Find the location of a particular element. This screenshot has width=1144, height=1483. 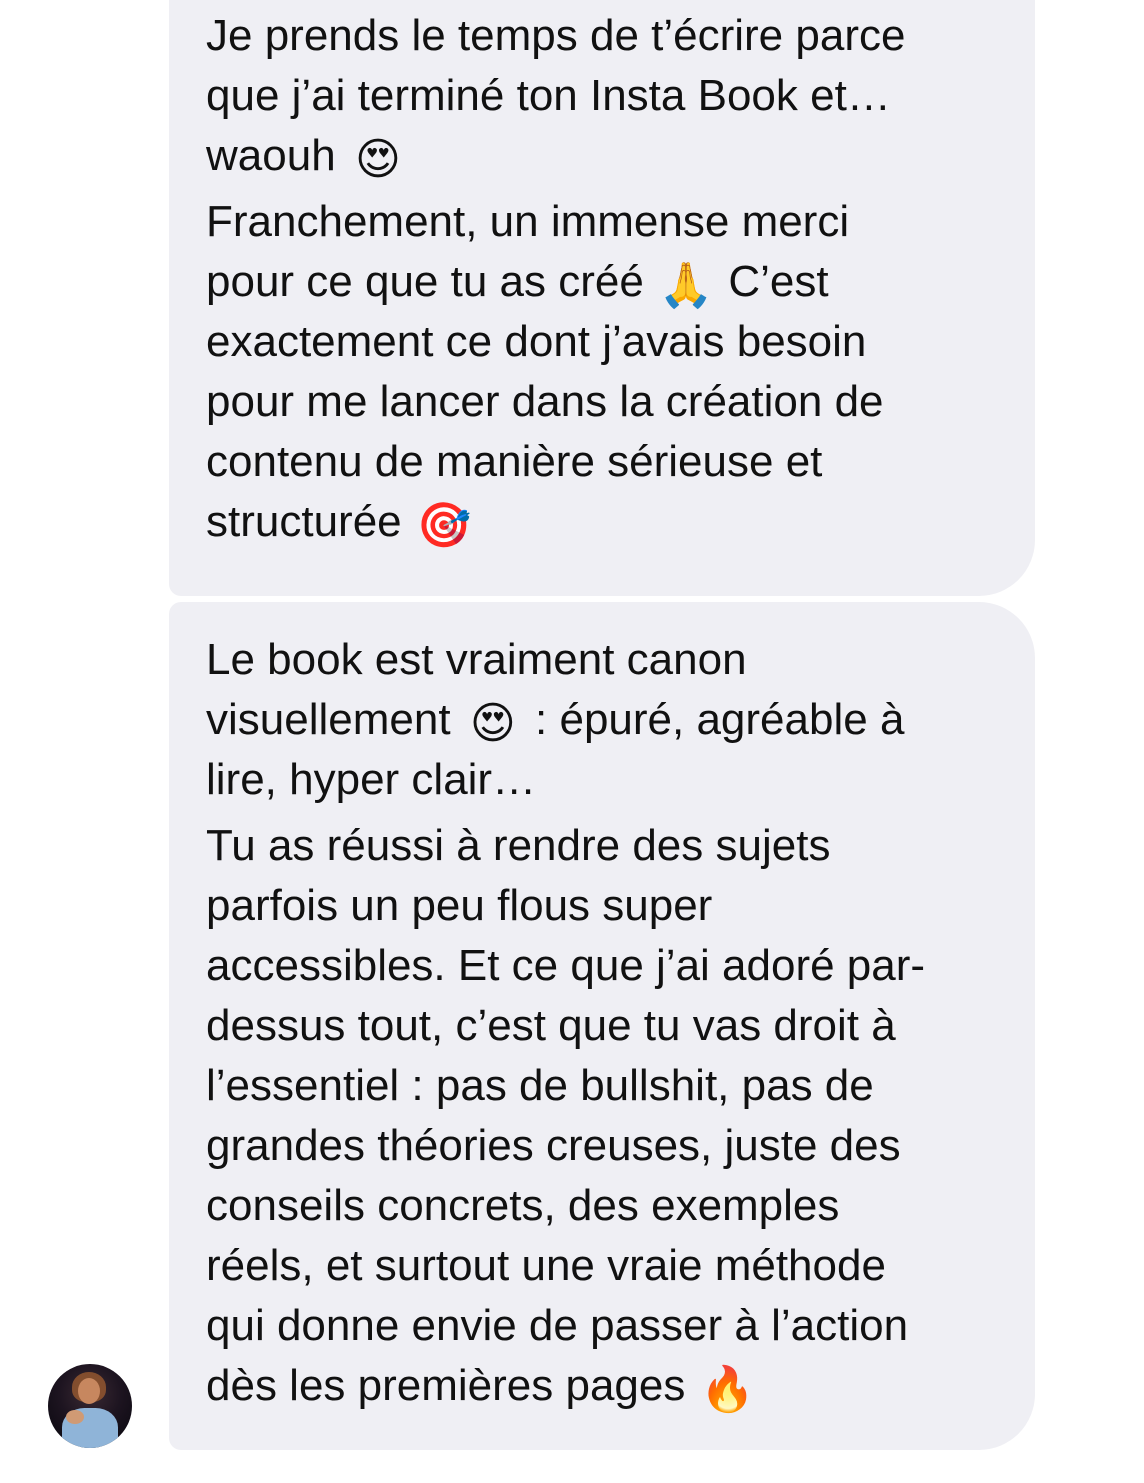

line-text: grandes théories creuses, juste des is located at coordinates (553, 1145).